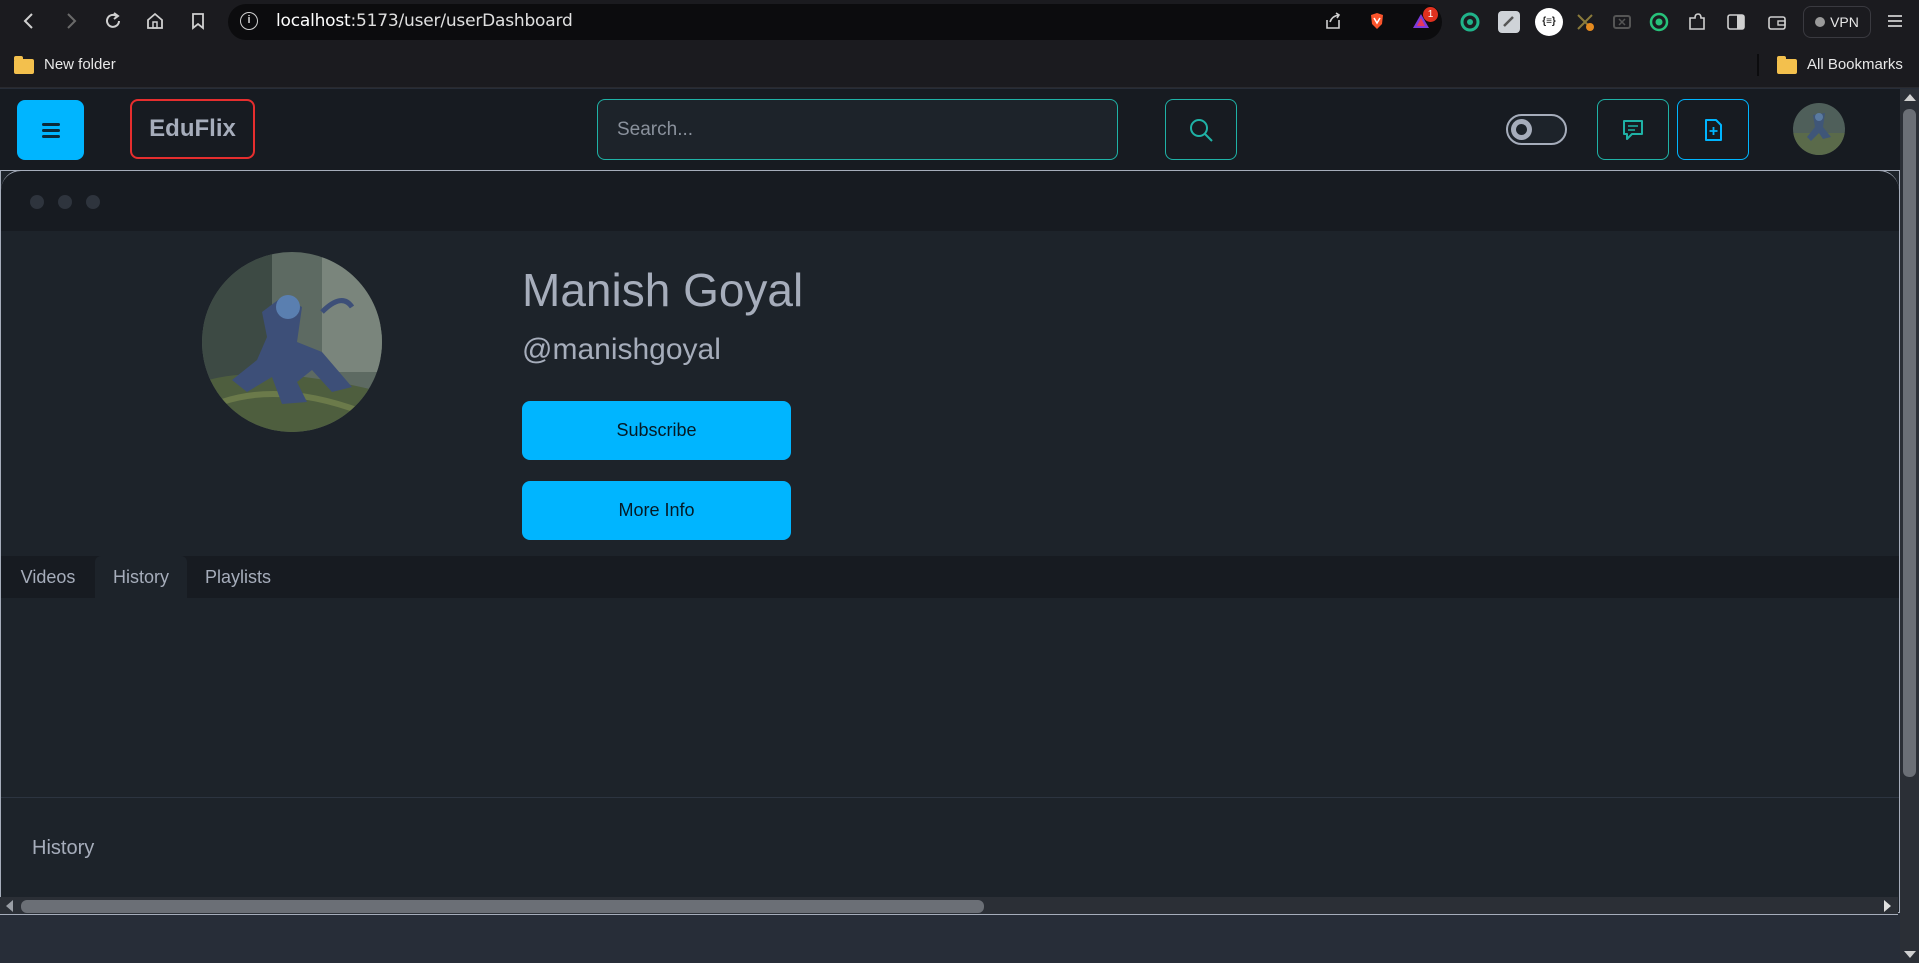 The width and height of the screenshot is (1919, 963). Describe the element at coordinates (1910, 97) in the screenshot. I see `scroll-up-icon` at that location.